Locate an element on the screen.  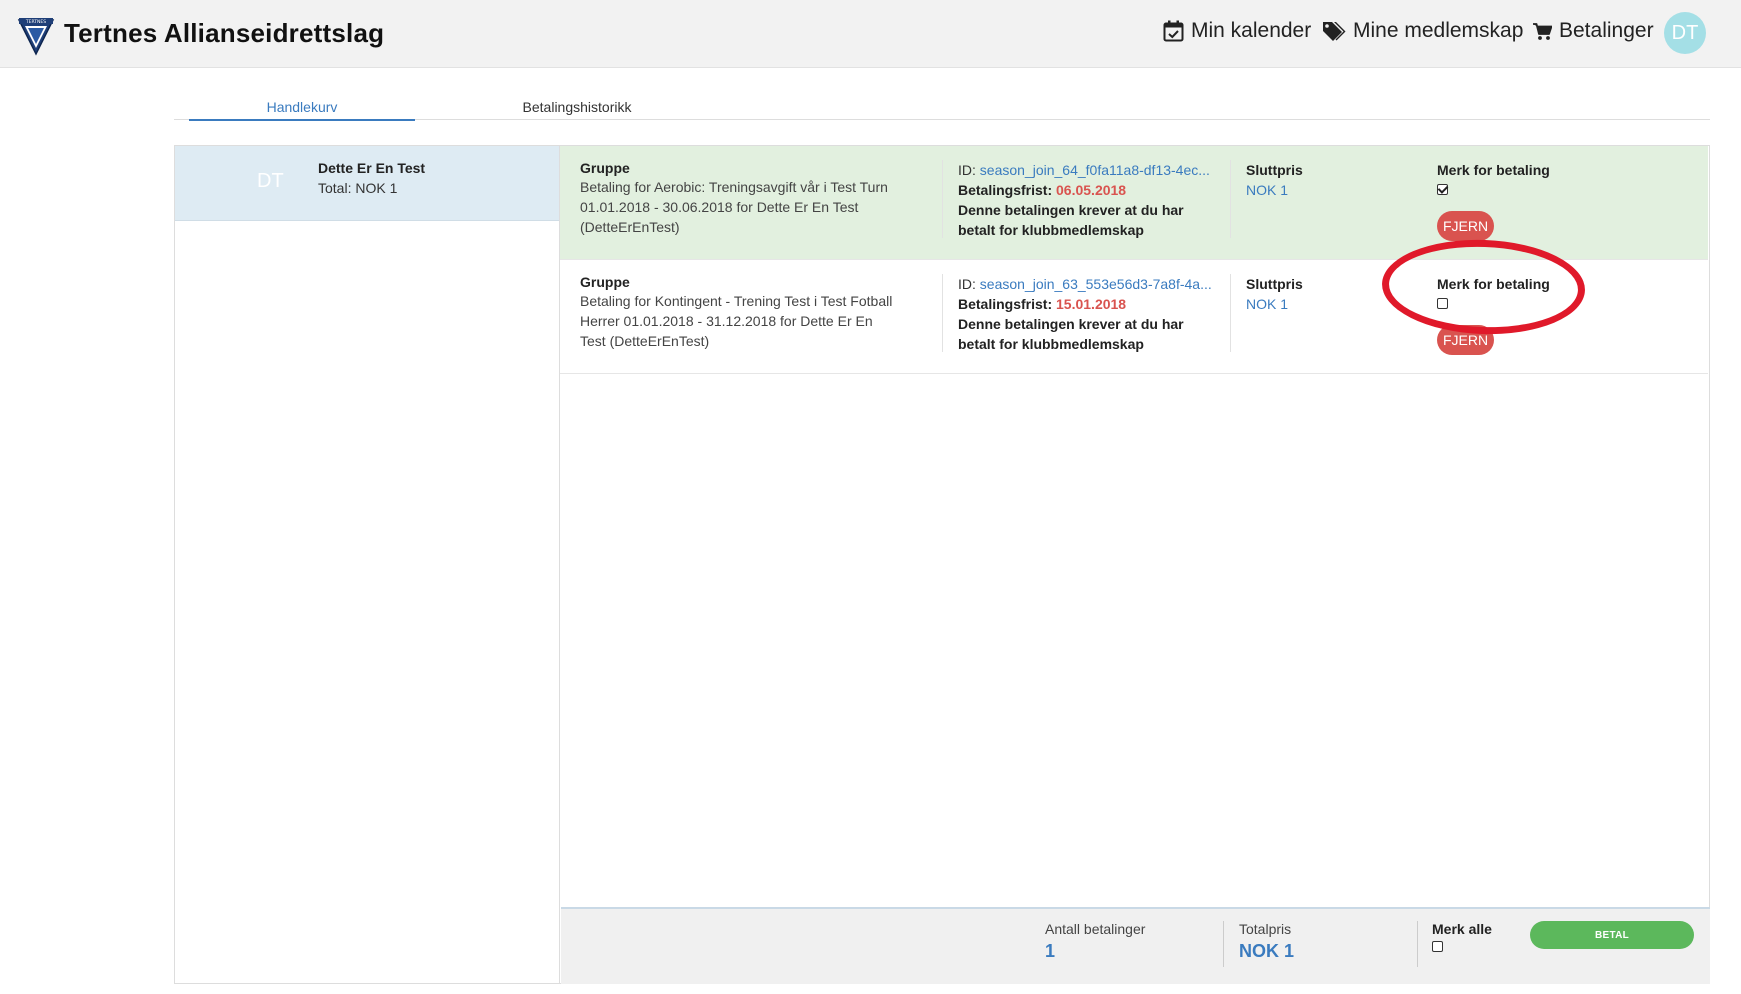
tags-icon is located at coordinates (1334, 31).